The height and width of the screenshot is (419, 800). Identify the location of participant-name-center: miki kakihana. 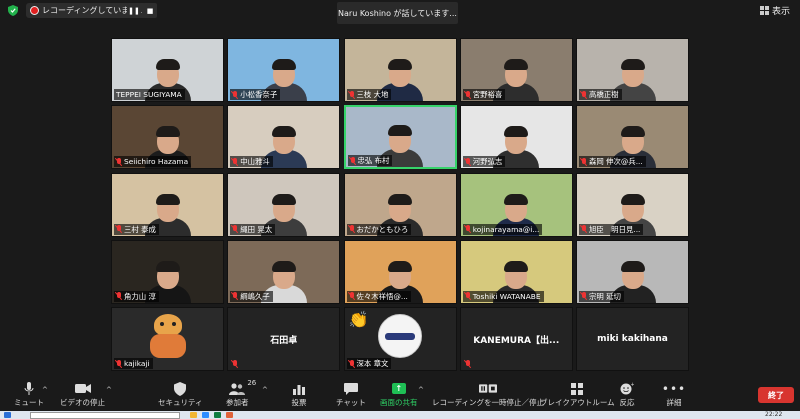
(632, 339).